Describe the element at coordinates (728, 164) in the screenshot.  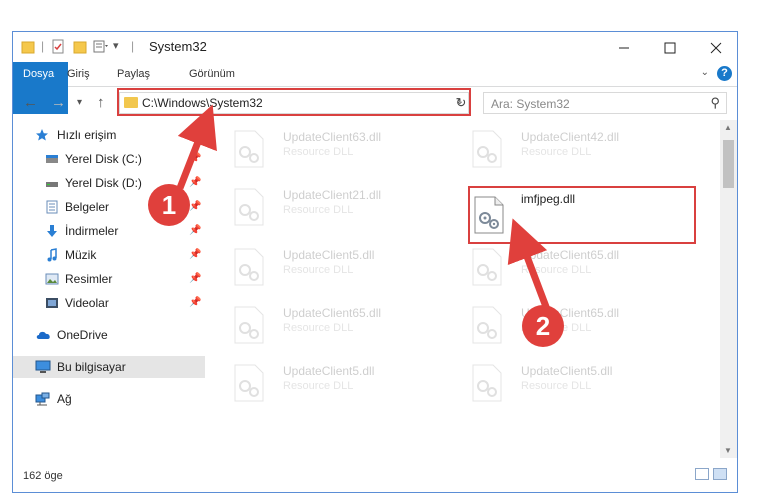
I see `scrollbar-thumb` at that location.